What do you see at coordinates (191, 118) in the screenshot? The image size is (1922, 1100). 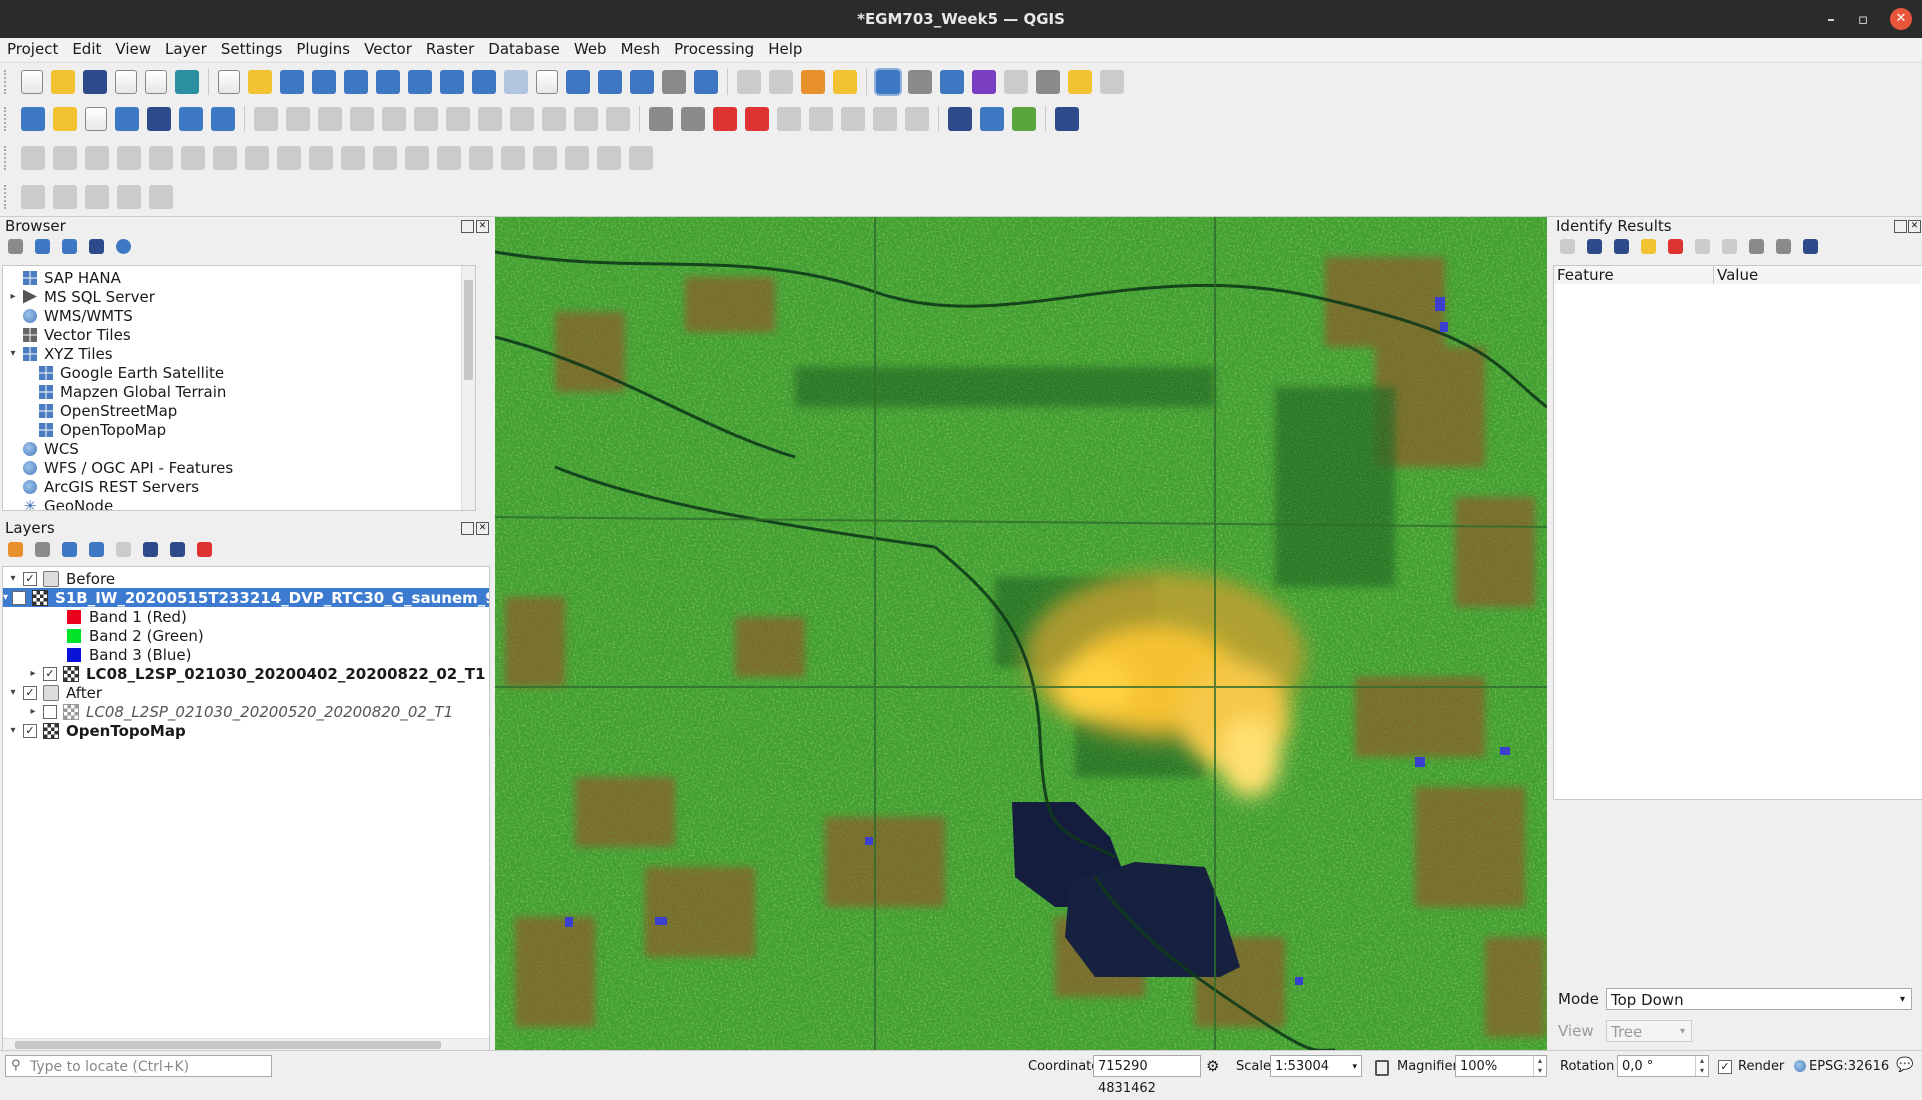 I see `add-wms-layer-icon` at bounding box center [191, 118].